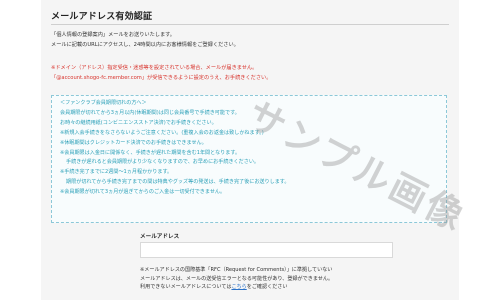  I want to click on unusable-address-link: こちら, so click(238, 287).